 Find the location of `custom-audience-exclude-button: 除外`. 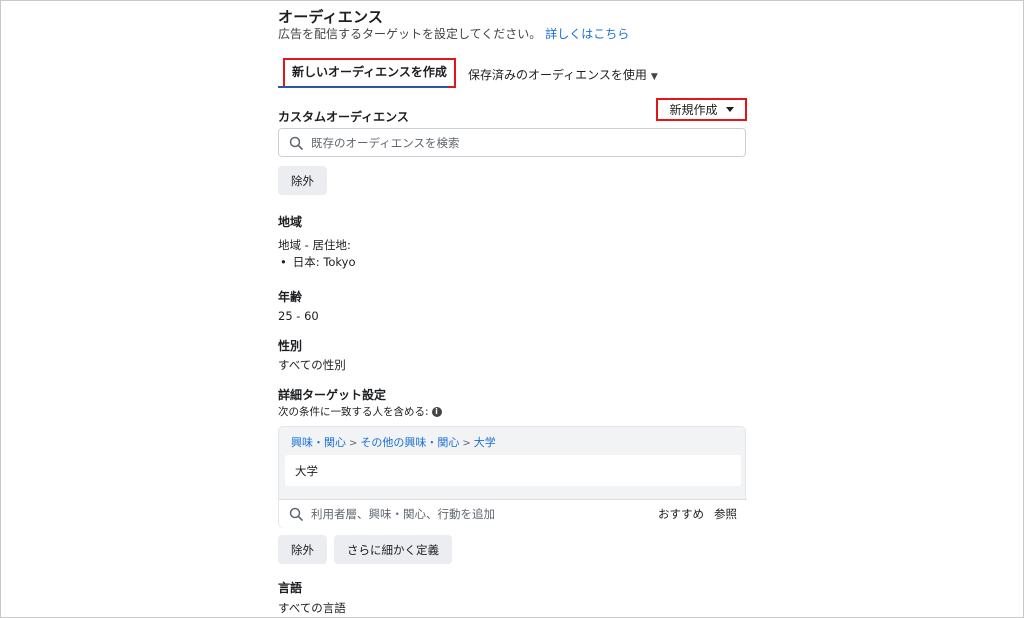

custom-audience-exclude-button: 除外 is located at coordinates (302, 180).